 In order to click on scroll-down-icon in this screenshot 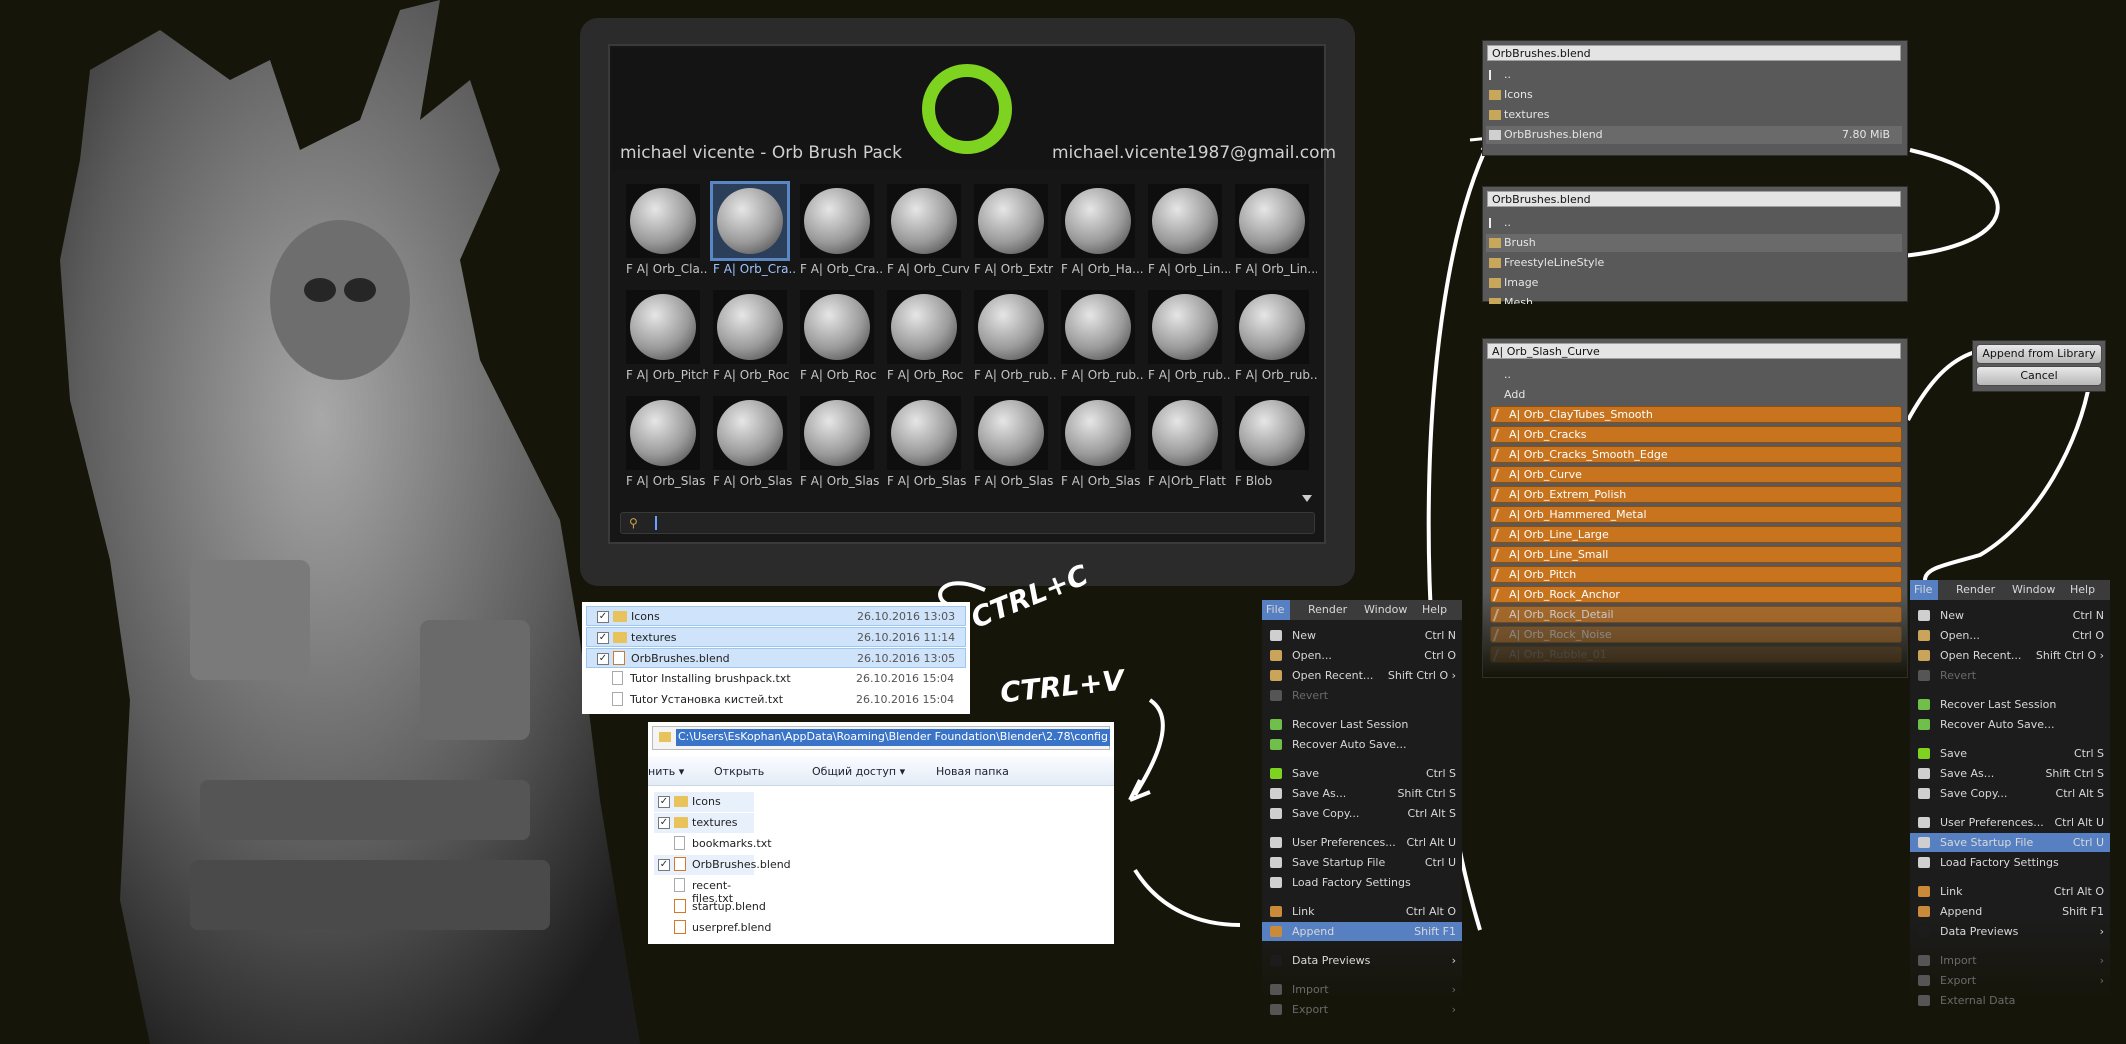, I will do `click(1307, 498)`.